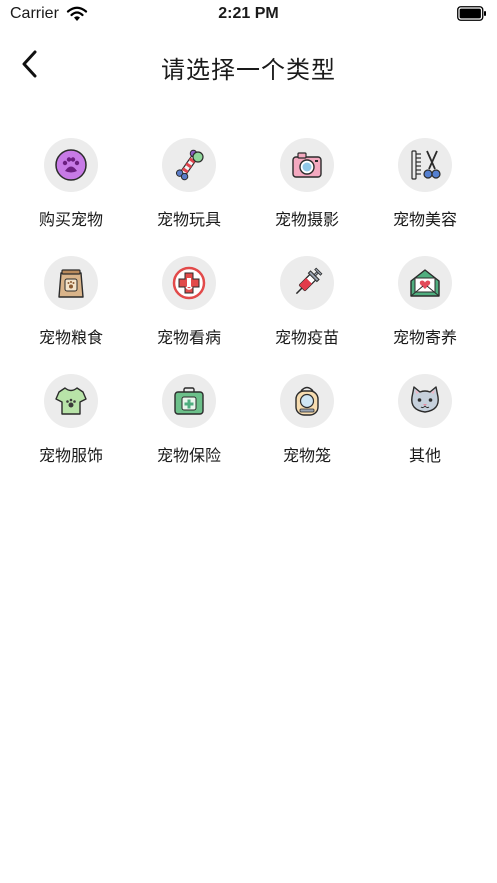 The image size is (497, 883). Describe the element at coordinates (70, 219) in the screenshot. I see `category-label: 购买宠物` at that location.